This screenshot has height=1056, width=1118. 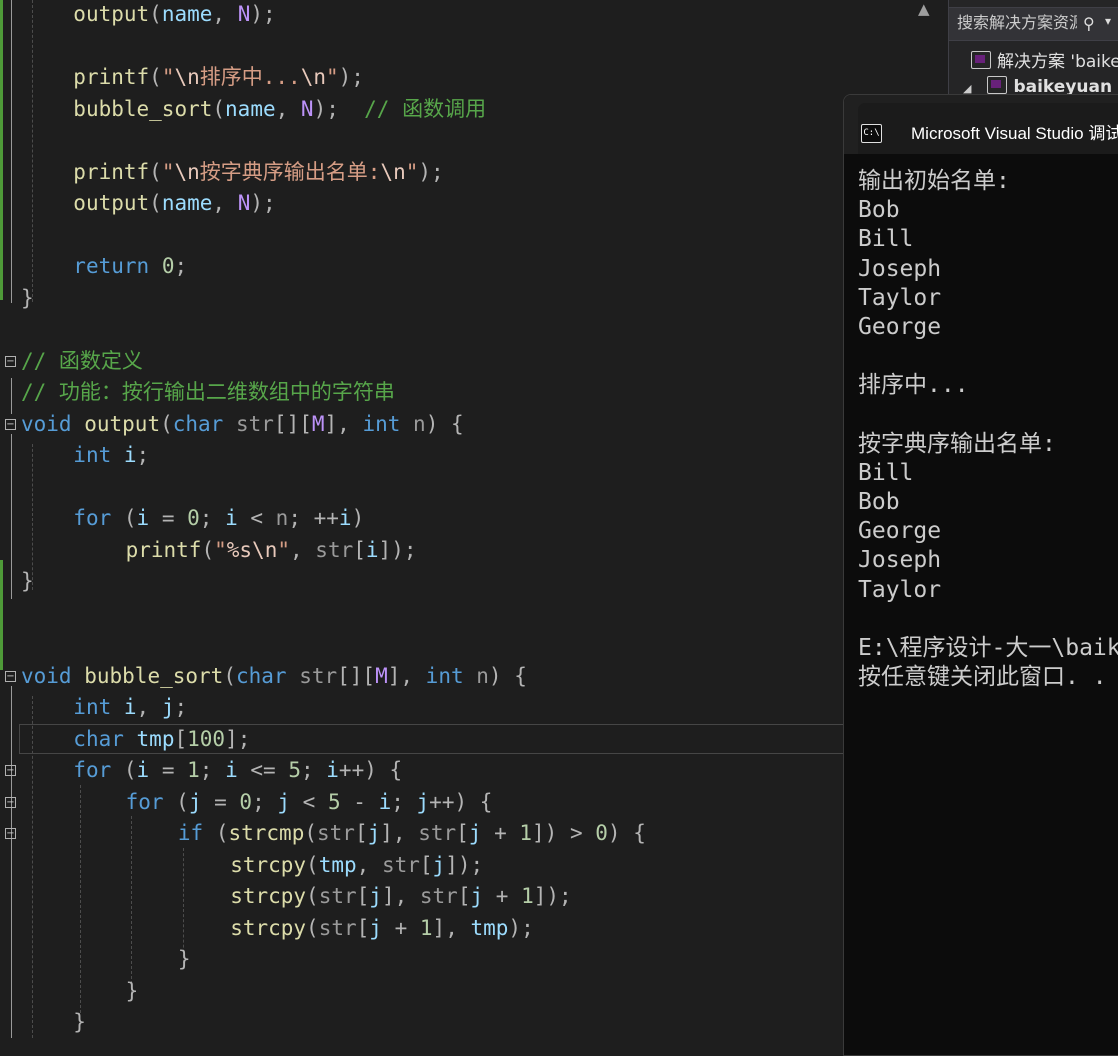 What do you see at coordinates (111, 455) in the screenshot?
I see `code-text: int i;` at bounding box center [111, 455].